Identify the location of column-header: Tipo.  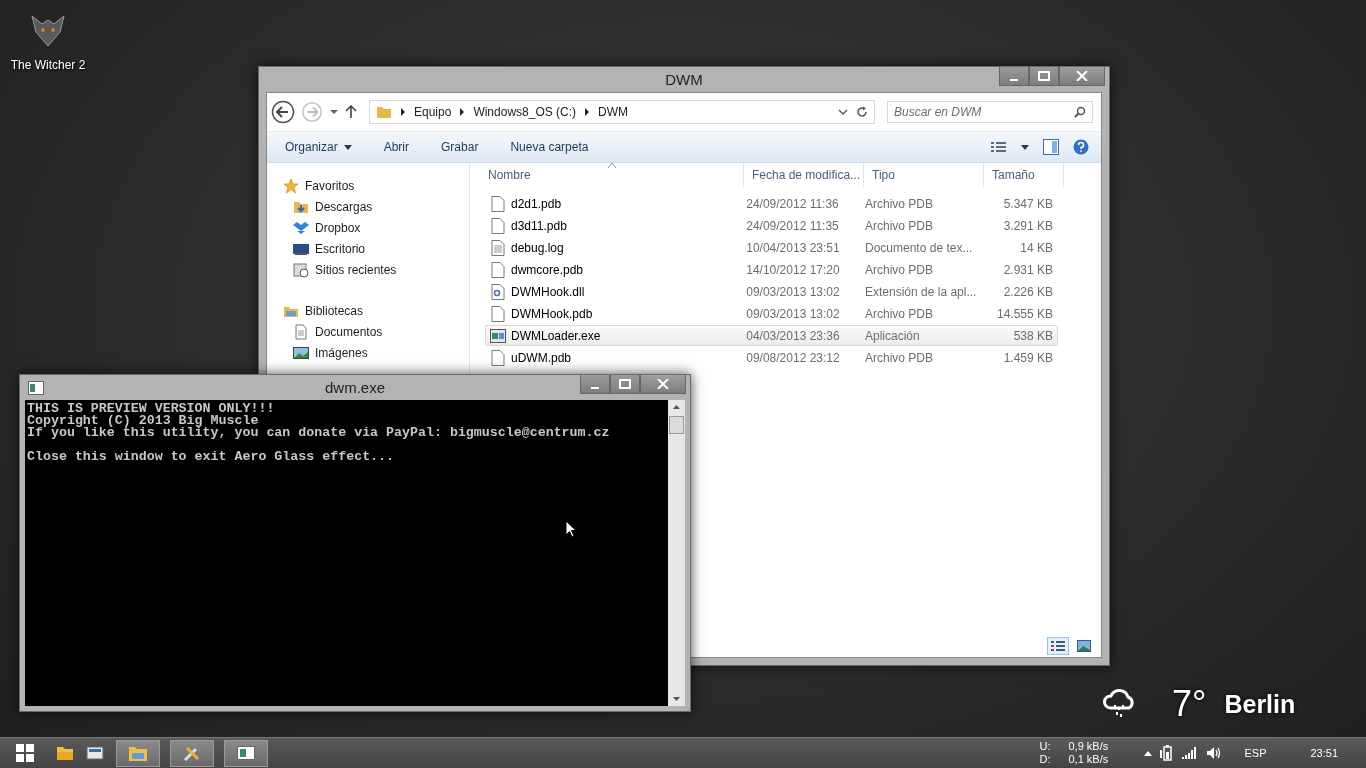
(924, 175).